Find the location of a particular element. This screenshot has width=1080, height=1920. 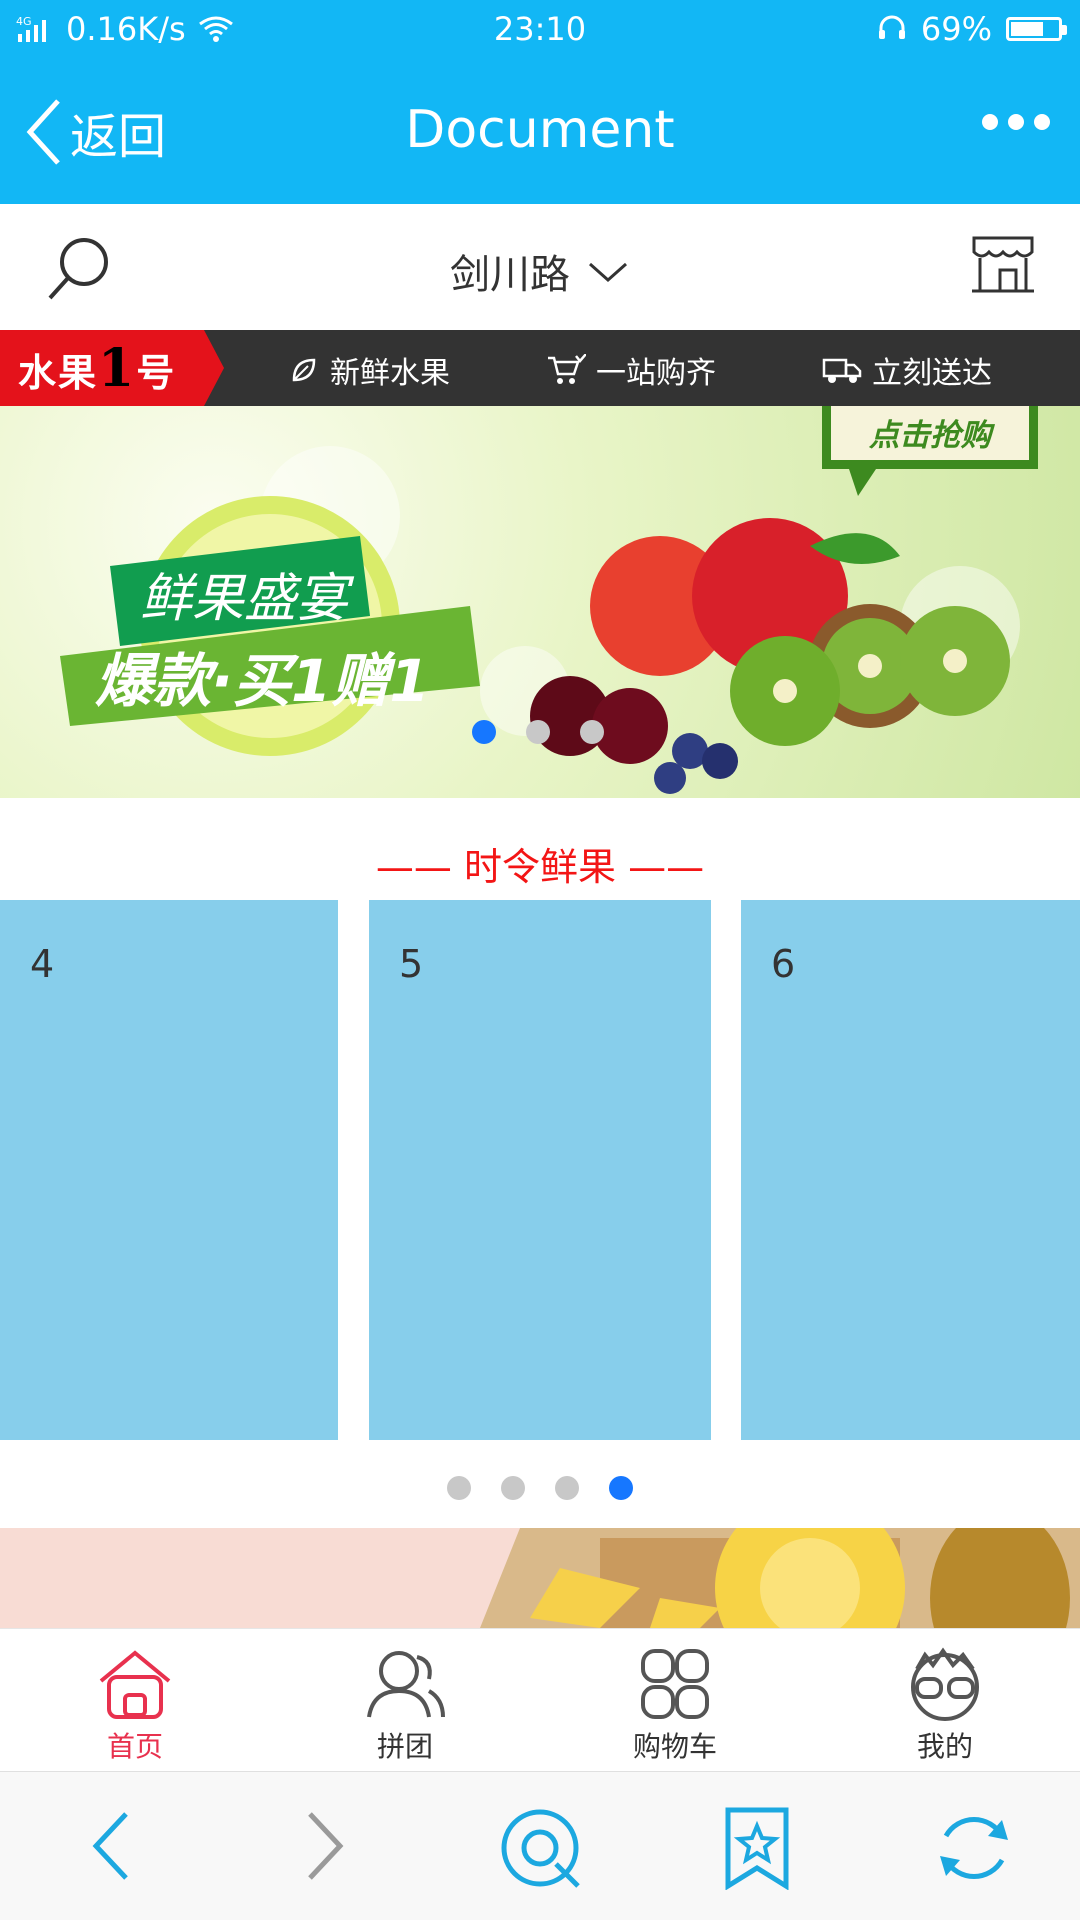

section-title: —— 时令鲜果 —— is located at coordinates (540, 867).